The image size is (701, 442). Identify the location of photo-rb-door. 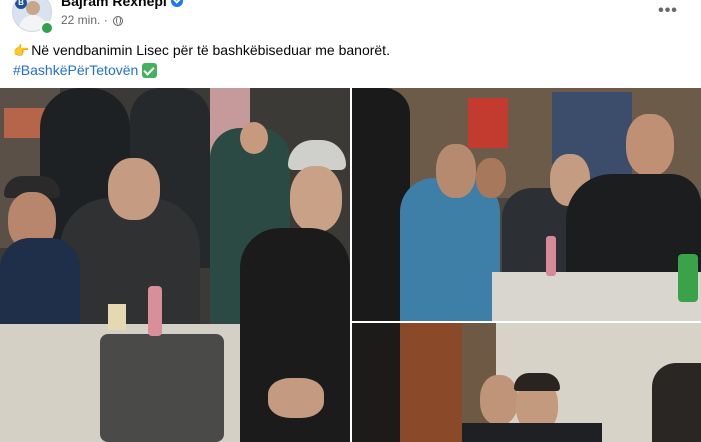
(431, 382).